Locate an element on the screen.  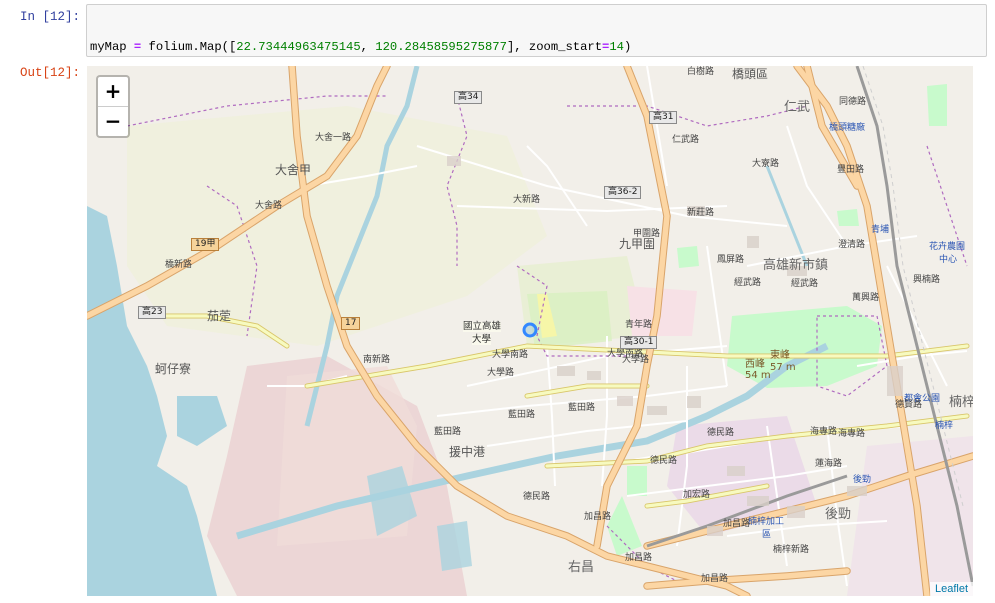
place-label: 西峰 is located at coordinates (755, 364).